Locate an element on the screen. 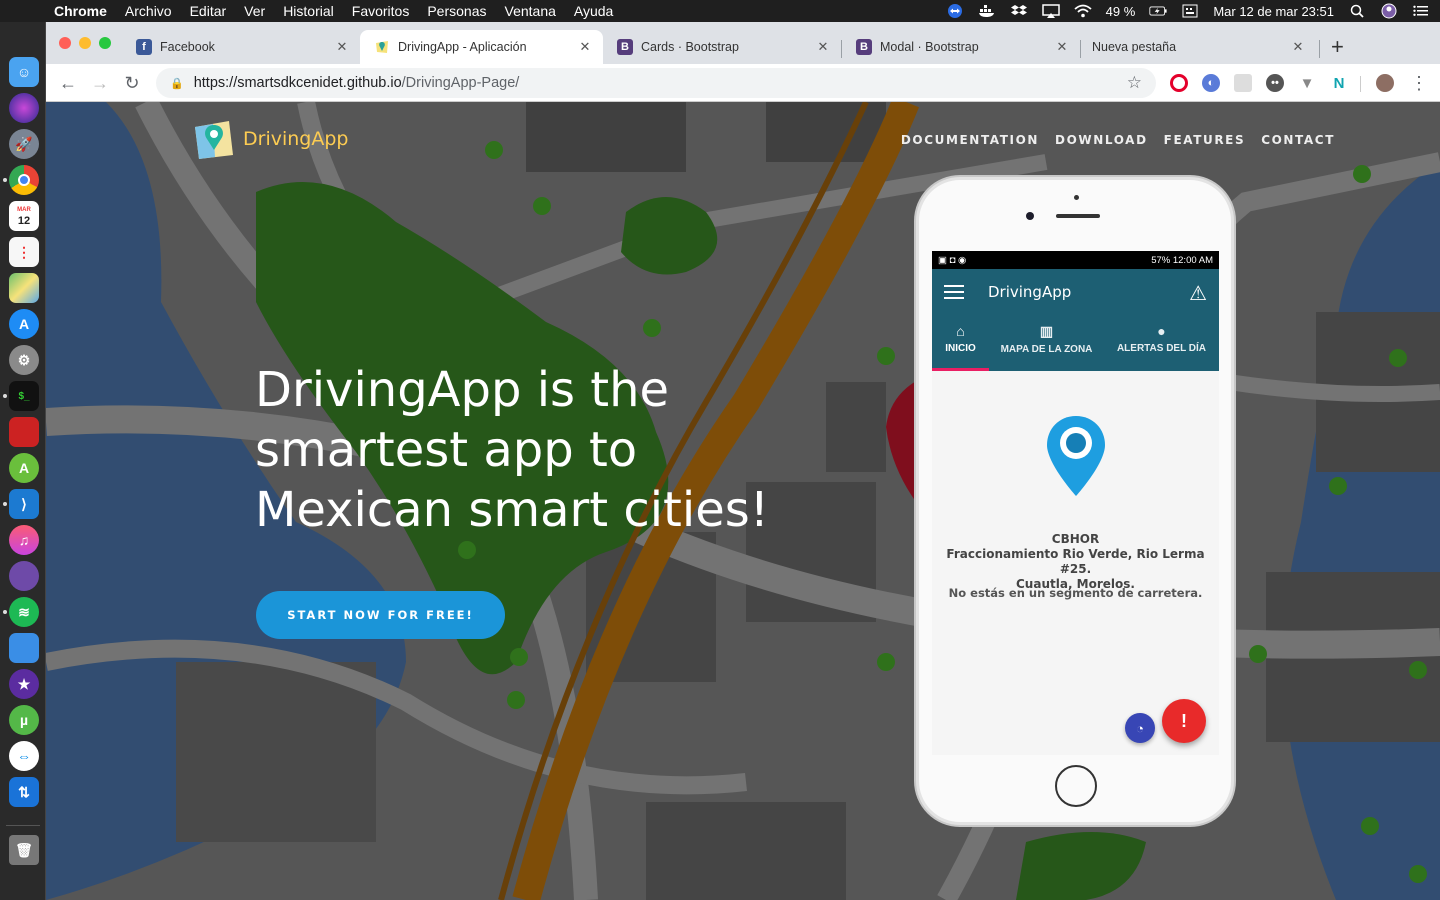 The image size is (1440, 900). itunes-icon: ♫ is located at coordinates (24, 540).